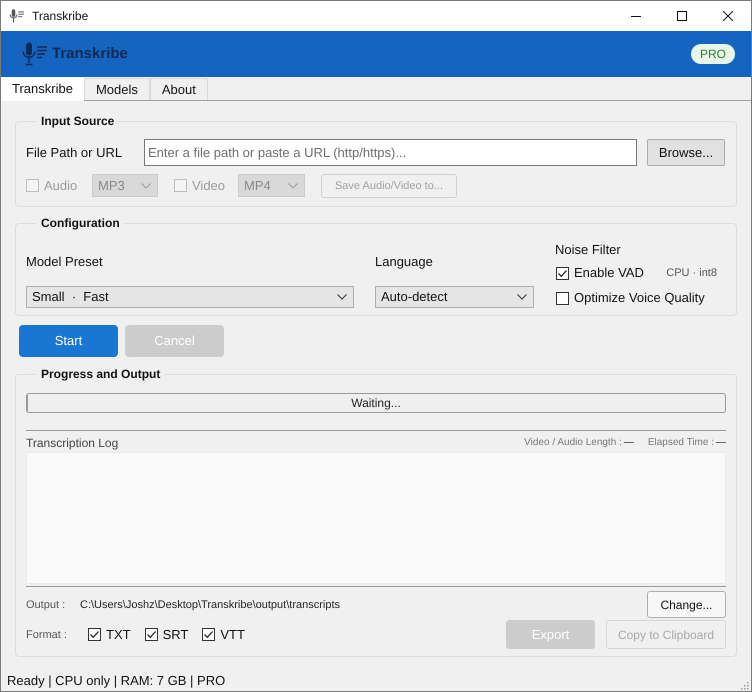 The width and height of the screenshot is (752, 692). I want to click on field-label: File Path or URL, so click(75, 152).